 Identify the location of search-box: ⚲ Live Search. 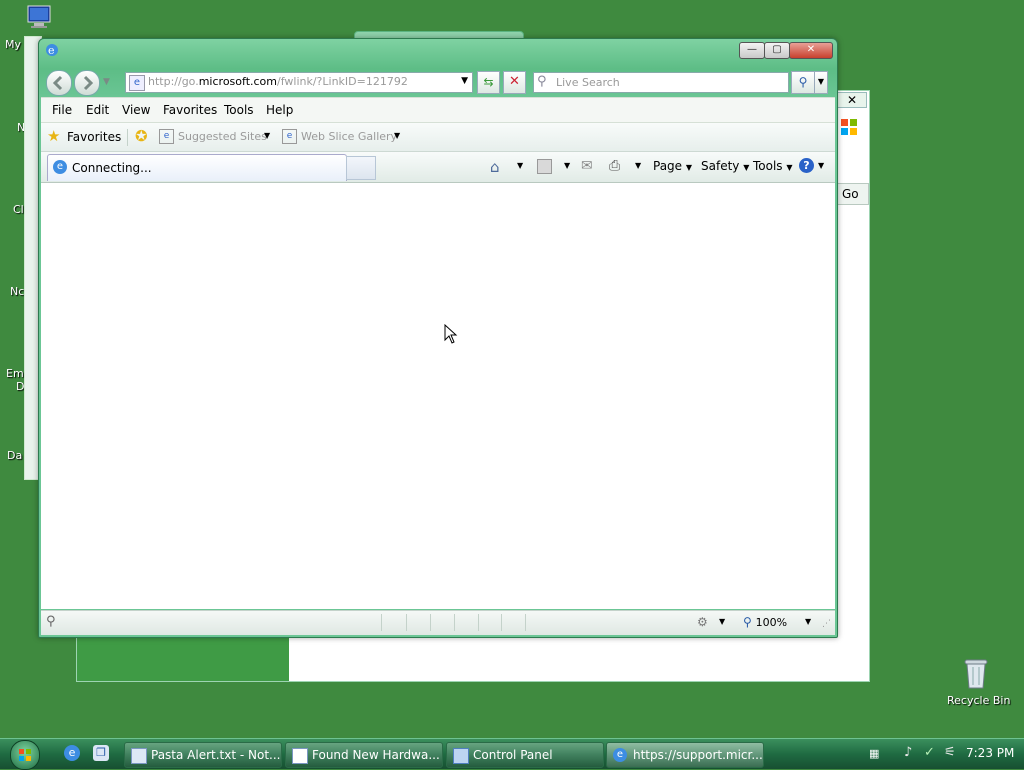
(661, 82).